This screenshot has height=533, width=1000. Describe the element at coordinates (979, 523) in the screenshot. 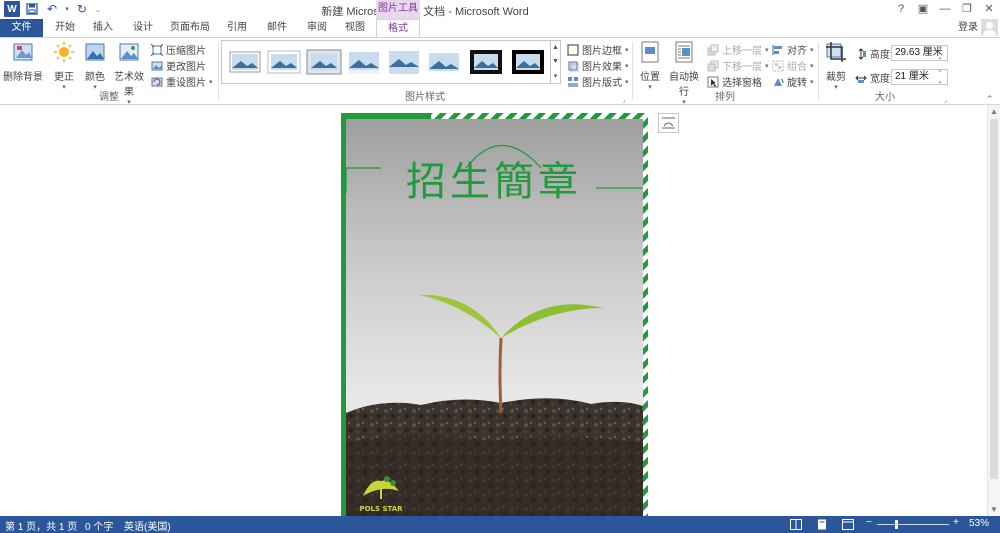

I see `zoom-level: 53%` at that location.